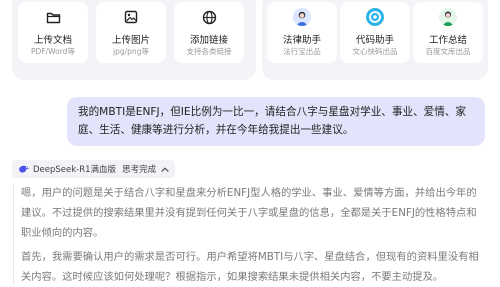  What do you see at coordinates (53, 32) in the screenshot?
I see `upload-document-button: 上传文档 PDF/Word等` at bounding box center [53, 32].